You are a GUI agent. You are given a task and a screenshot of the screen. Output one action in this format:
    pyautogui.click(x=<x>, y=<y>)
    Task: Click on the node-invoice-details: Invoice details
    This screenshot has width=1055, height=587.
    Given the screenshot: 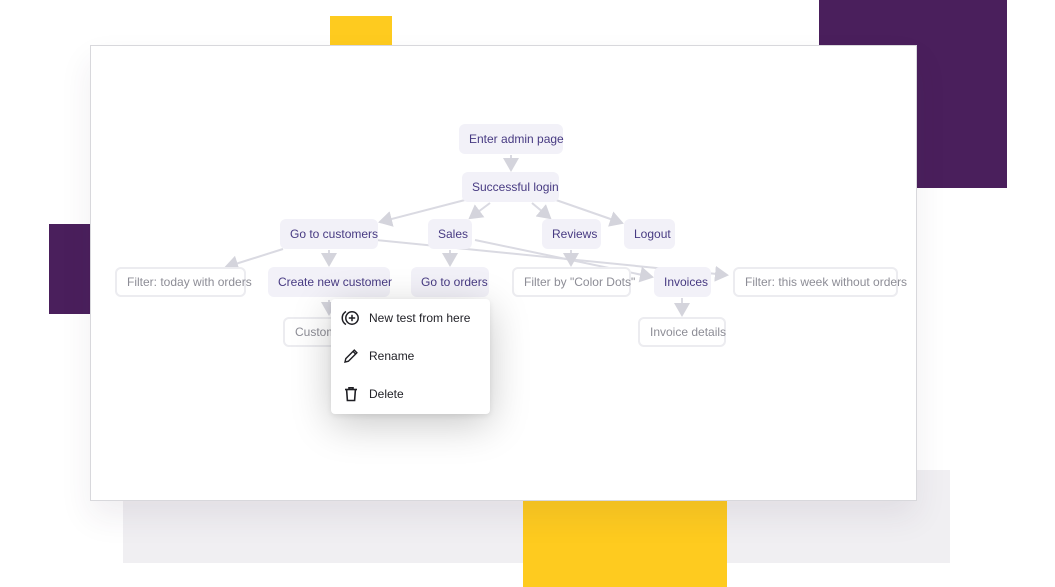 What is the action you would take?
    pyautogui.click(x=682, y=332)
    